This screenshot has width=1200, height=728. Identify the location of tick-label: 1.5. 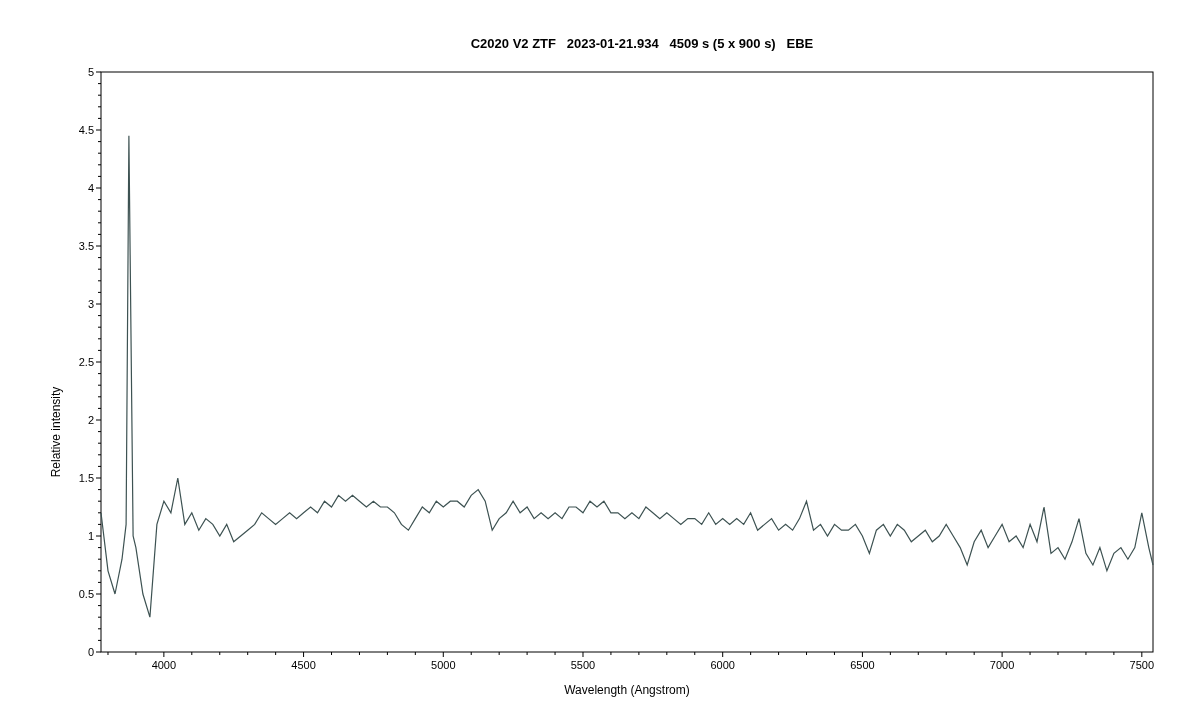
(86, 478).